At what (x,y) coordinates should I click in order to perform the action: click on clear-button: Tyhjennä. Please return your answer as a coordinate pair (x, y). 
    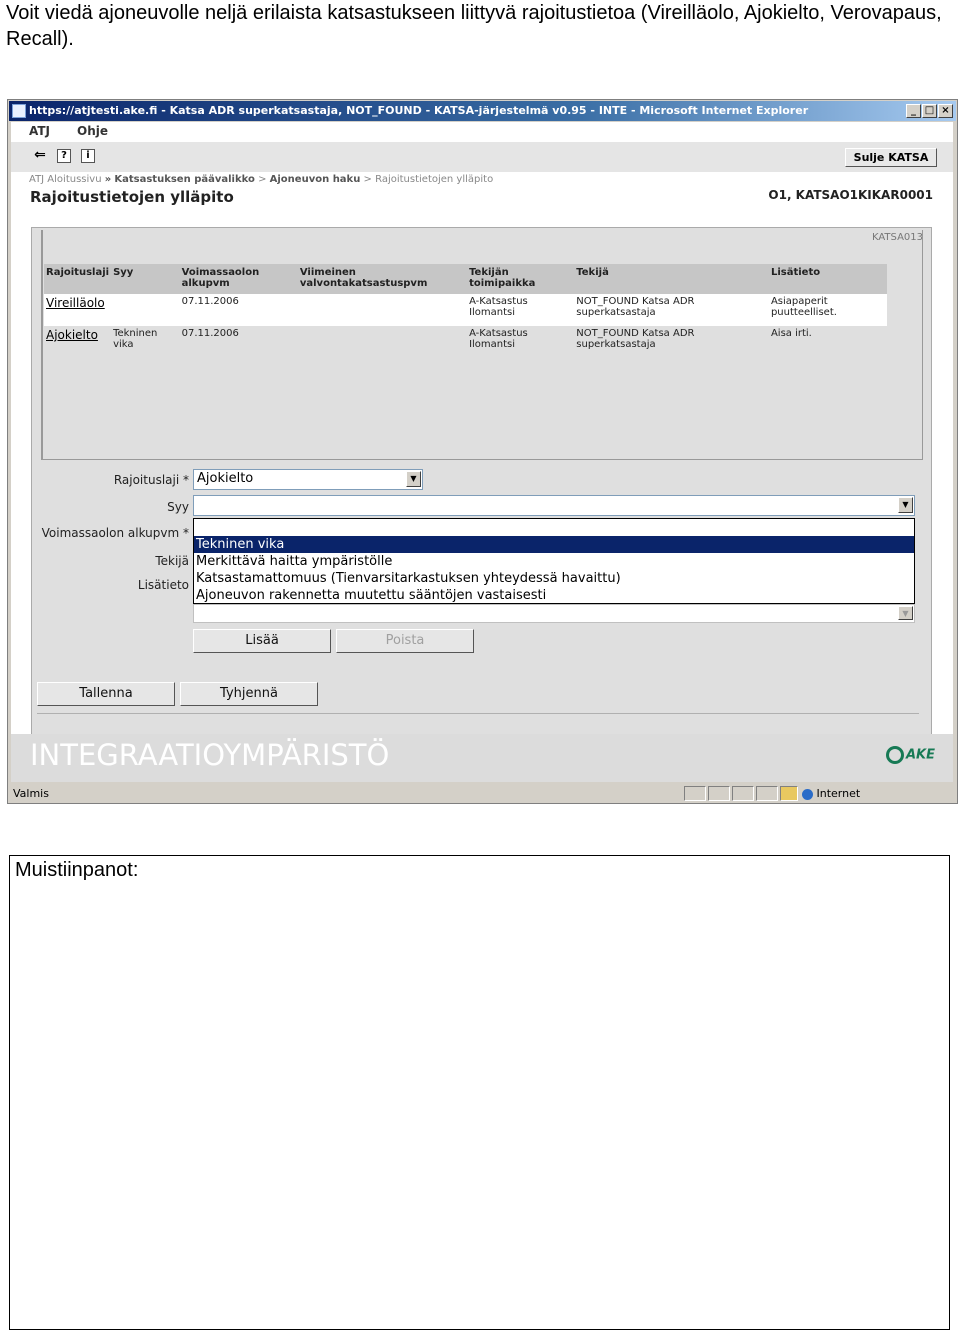
    Looking at the image, I should click on (249, 694).